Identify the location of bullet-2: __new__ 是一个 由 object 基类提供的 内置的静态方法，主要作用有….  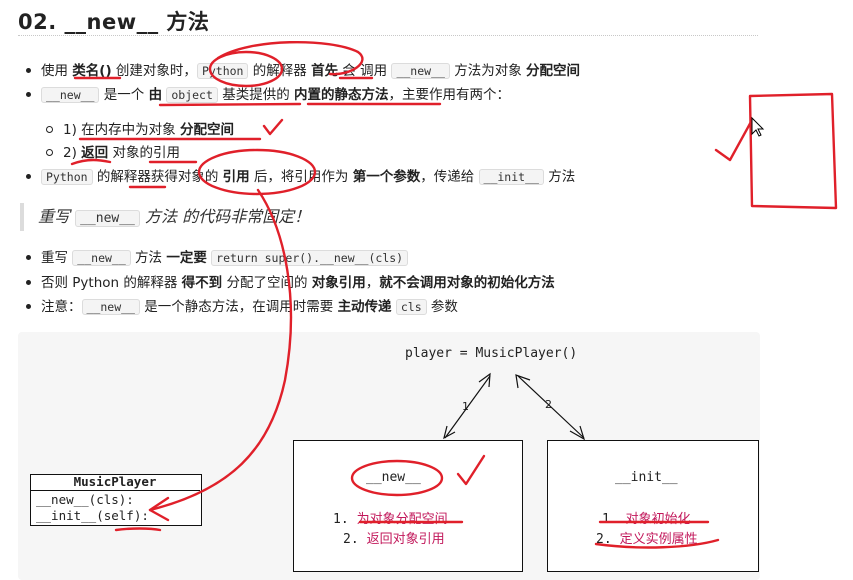
(268, 95).